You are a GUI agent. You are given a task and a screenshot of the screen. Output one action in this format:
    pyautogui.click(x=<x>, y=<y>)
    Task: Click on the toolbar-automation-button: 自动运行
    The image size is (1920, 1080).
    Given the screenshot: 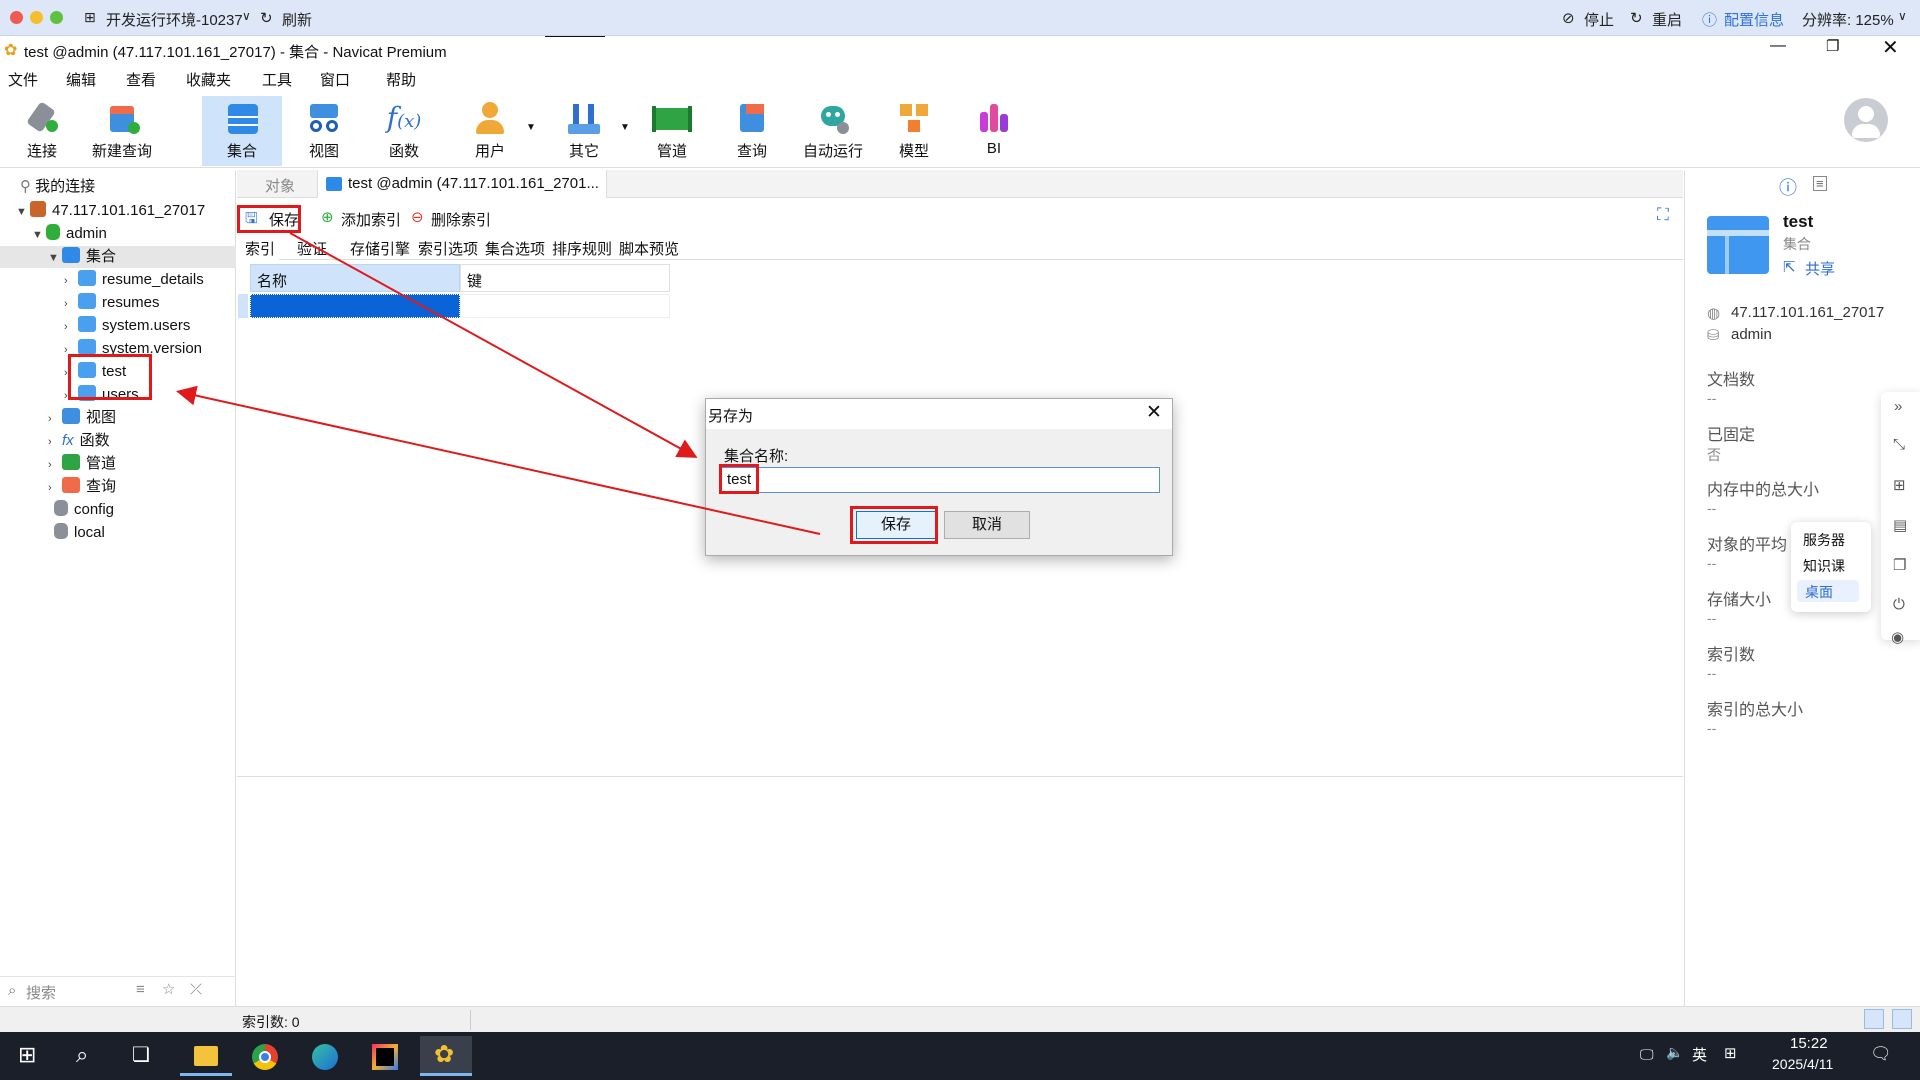 What is the action you would take?
    pyautogui.click(x=833, y=131)
    